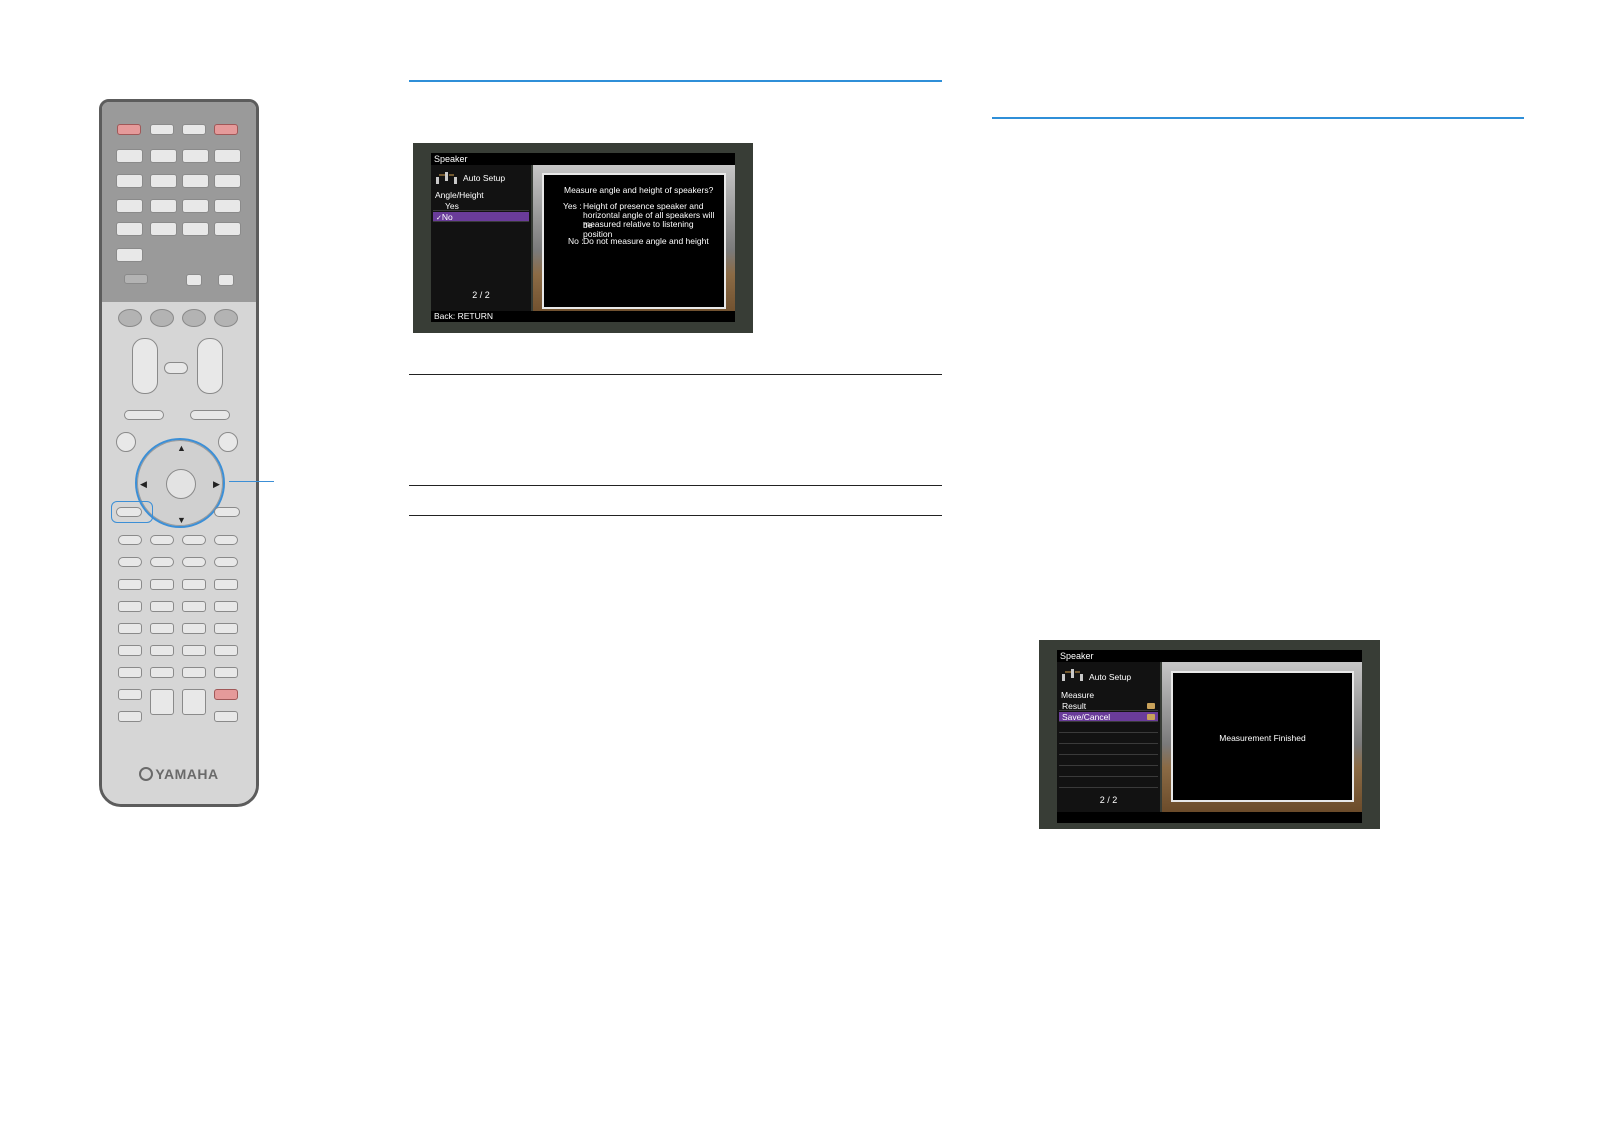  I want to click on volume-rocker, so click(210, 366).